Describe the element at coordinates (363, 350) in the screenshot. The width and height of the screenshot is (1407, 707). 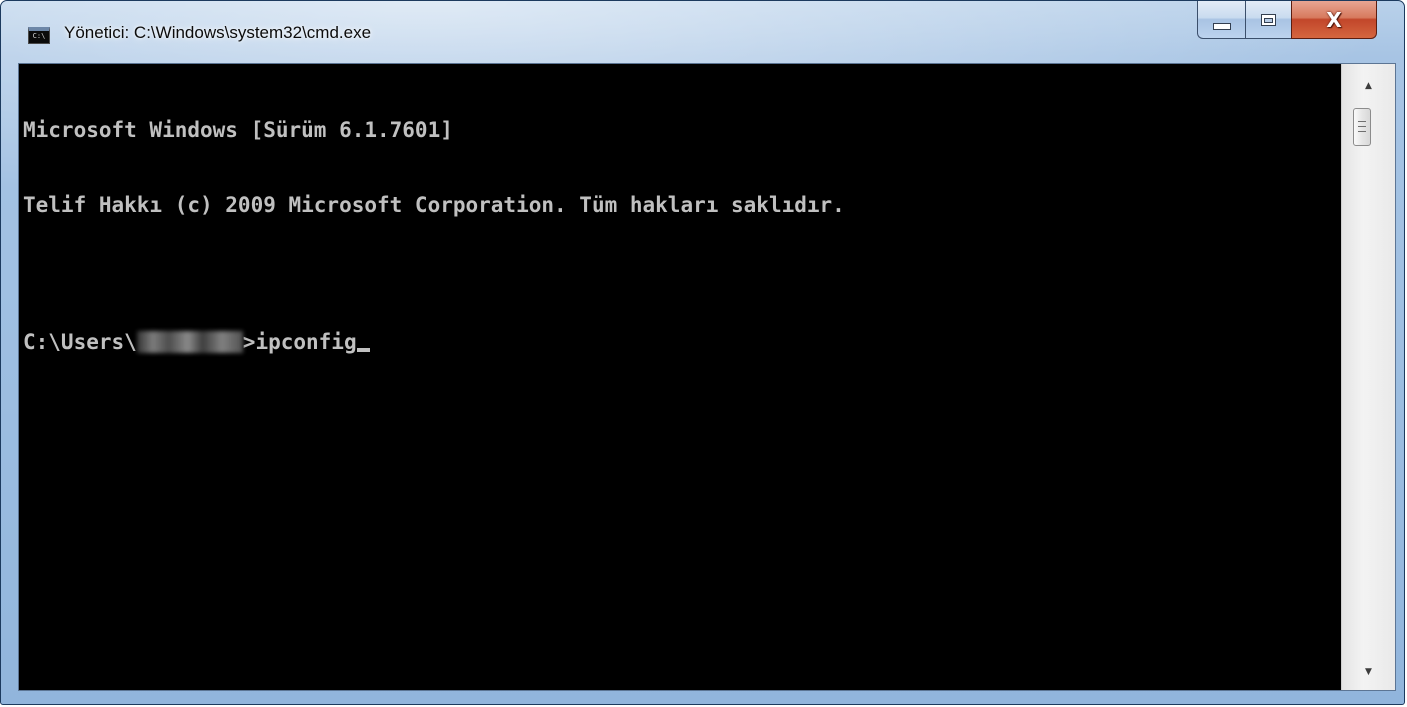
I see `text-cursor` at that location.